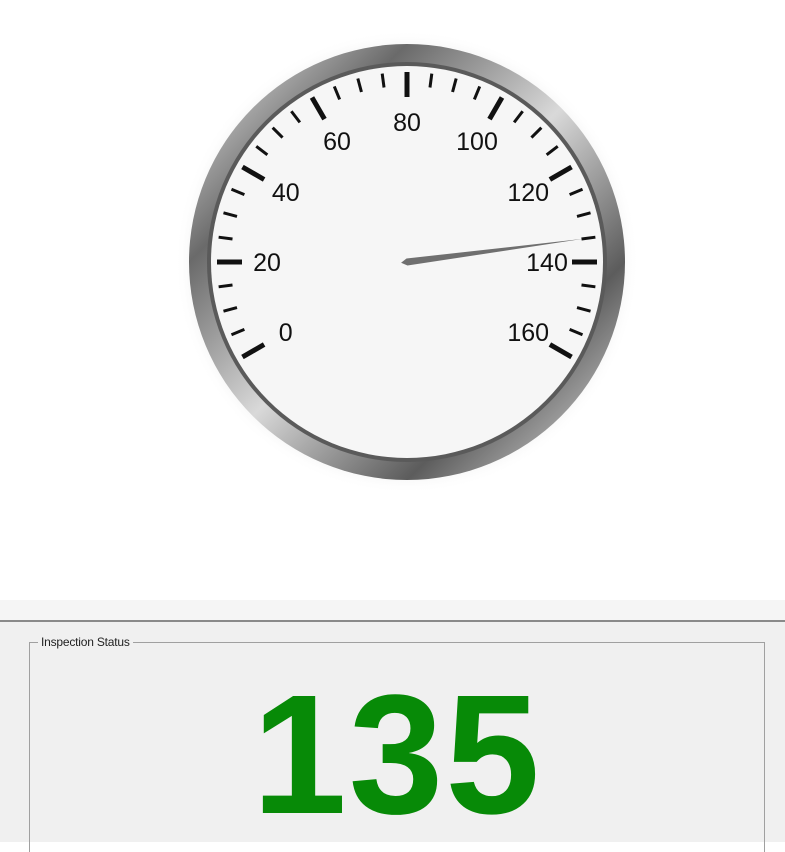  What do you see at coordinates (397, 755) in the screenshot?
I see `status-value: 135` at bounding box center [397, 755].